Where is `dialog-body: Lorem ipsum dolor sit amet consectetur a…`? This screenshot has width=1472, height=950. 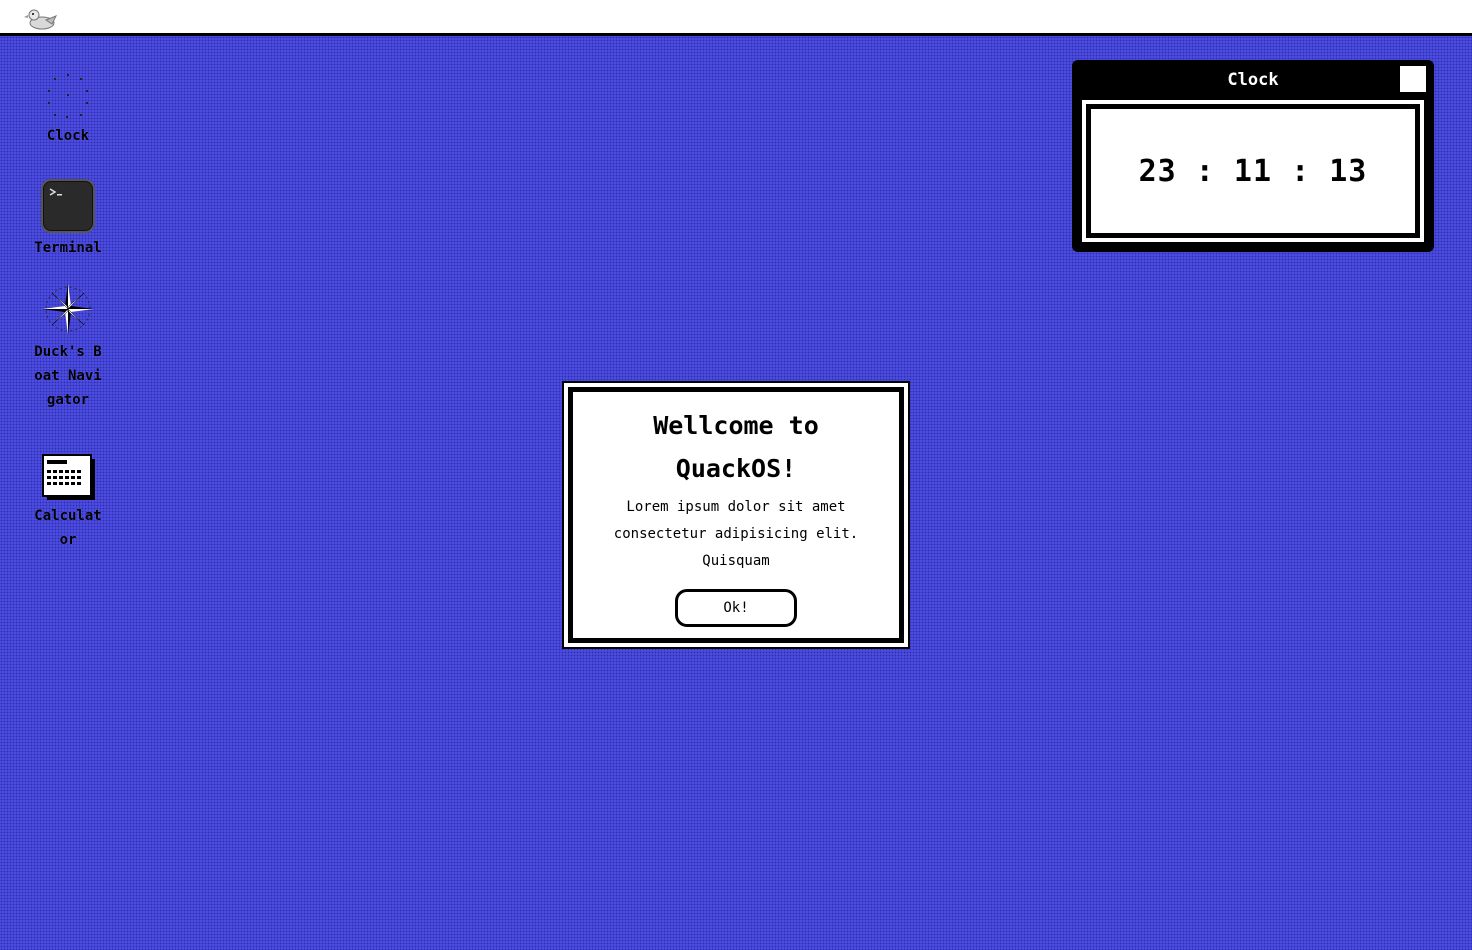
dialog-body: Lorem ipsum dolor sit amet consectetur a… is located at coordinates (736, 534).